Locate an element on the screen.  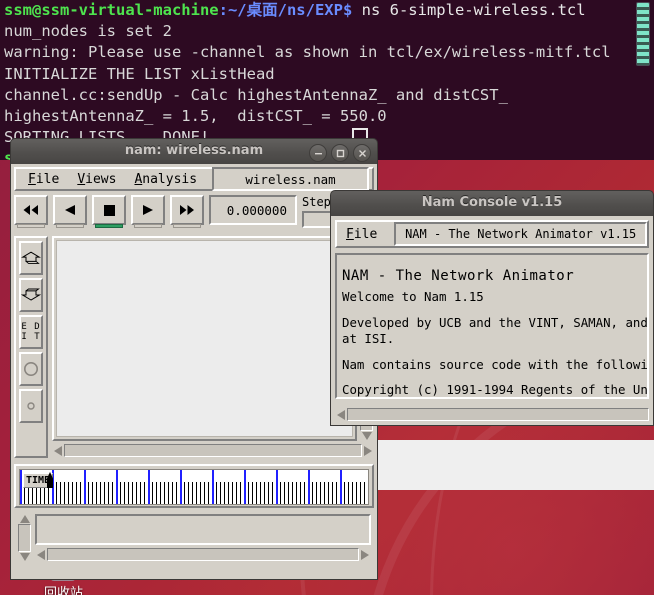
bottom-pane-text-area is located at coordinates (203, 529).